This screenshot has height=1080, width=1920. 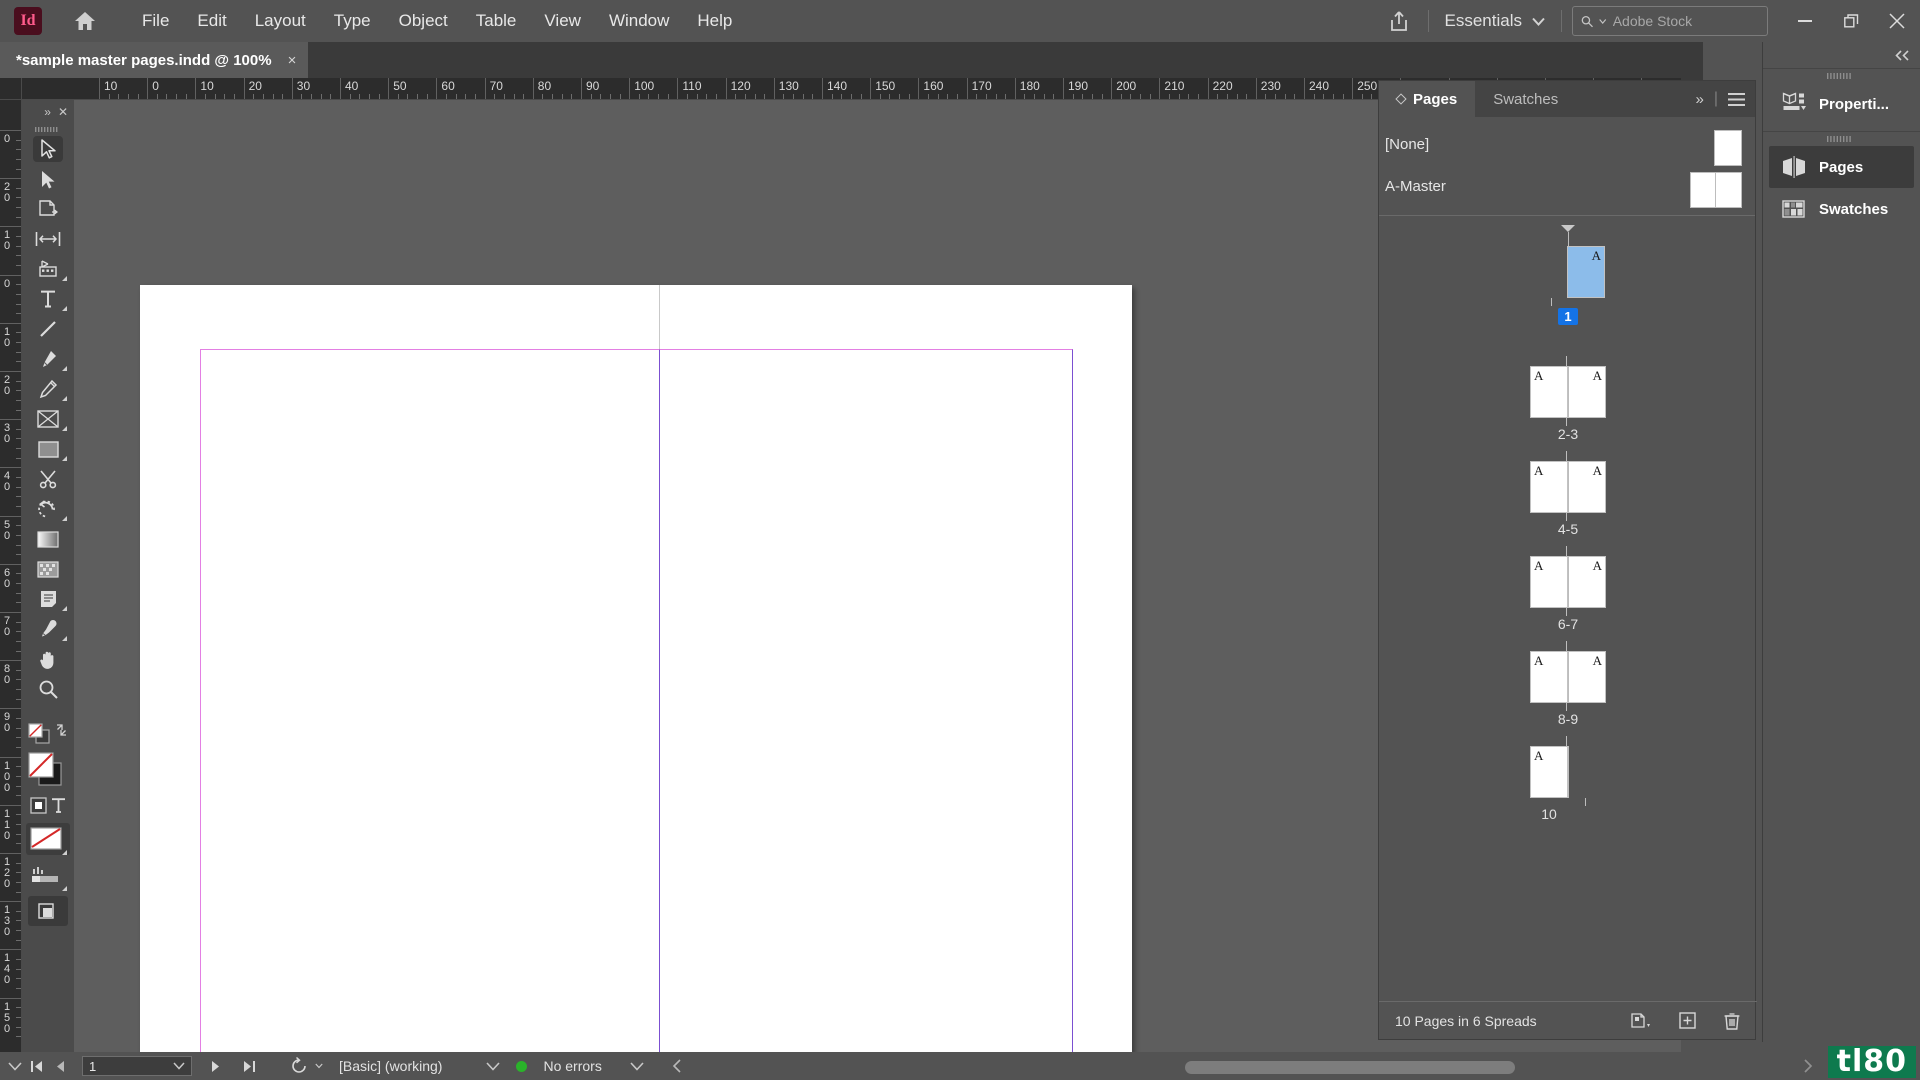 I want to click on tool-frame, so click(x=48, y=419).